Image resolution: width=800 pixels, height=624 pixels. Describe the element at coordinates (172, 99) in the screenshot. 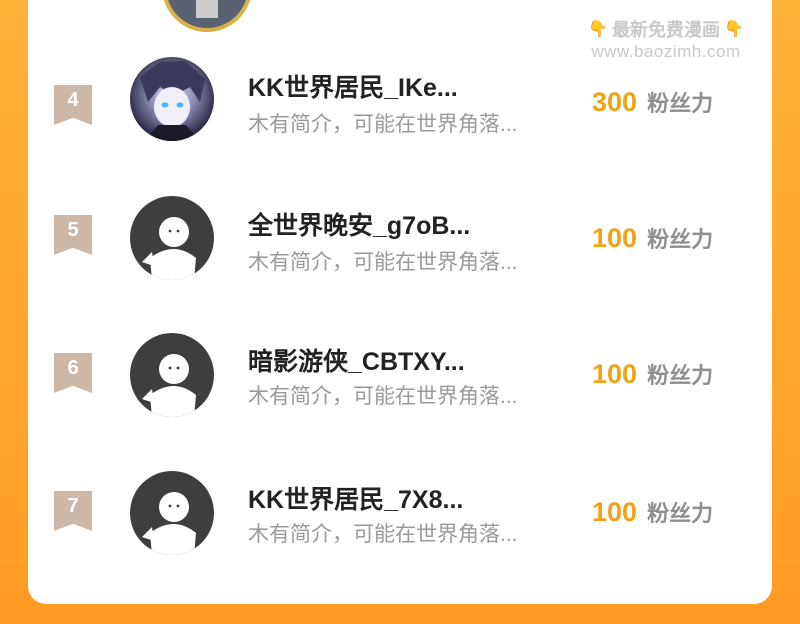

I see `anime-avatar` at that location.